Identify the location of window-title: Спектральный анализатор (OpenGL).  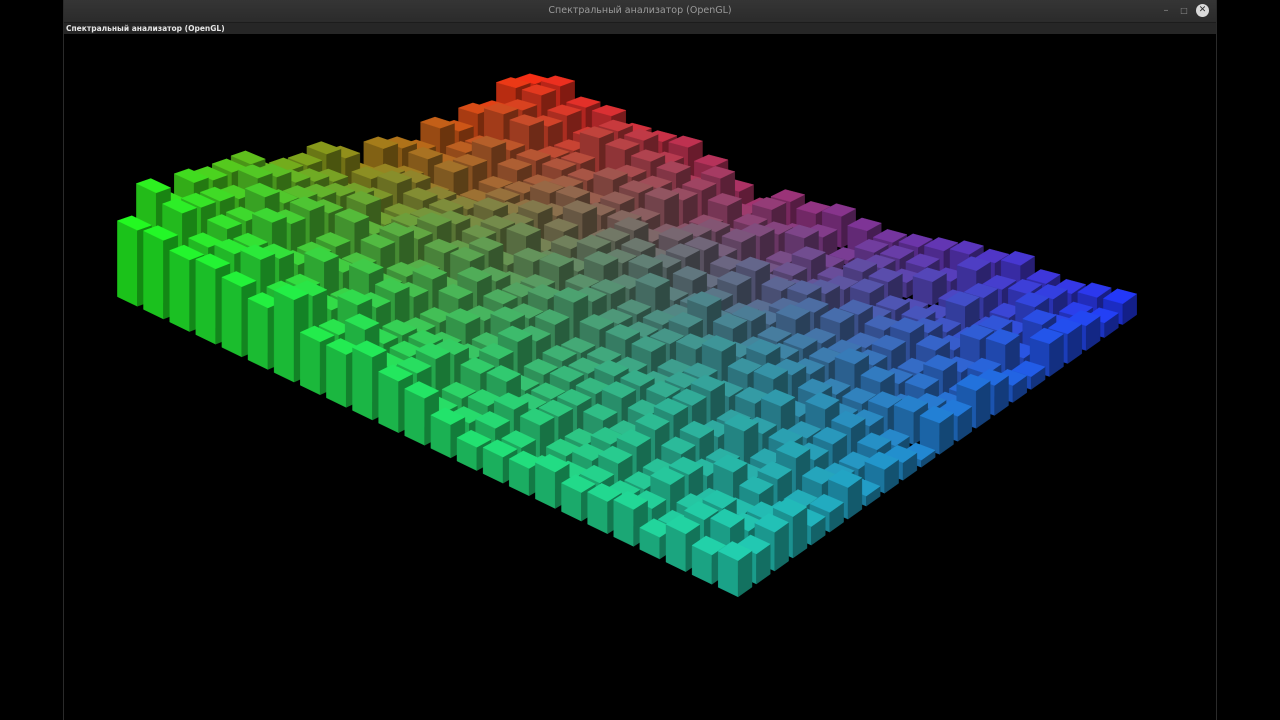
(640, 10).